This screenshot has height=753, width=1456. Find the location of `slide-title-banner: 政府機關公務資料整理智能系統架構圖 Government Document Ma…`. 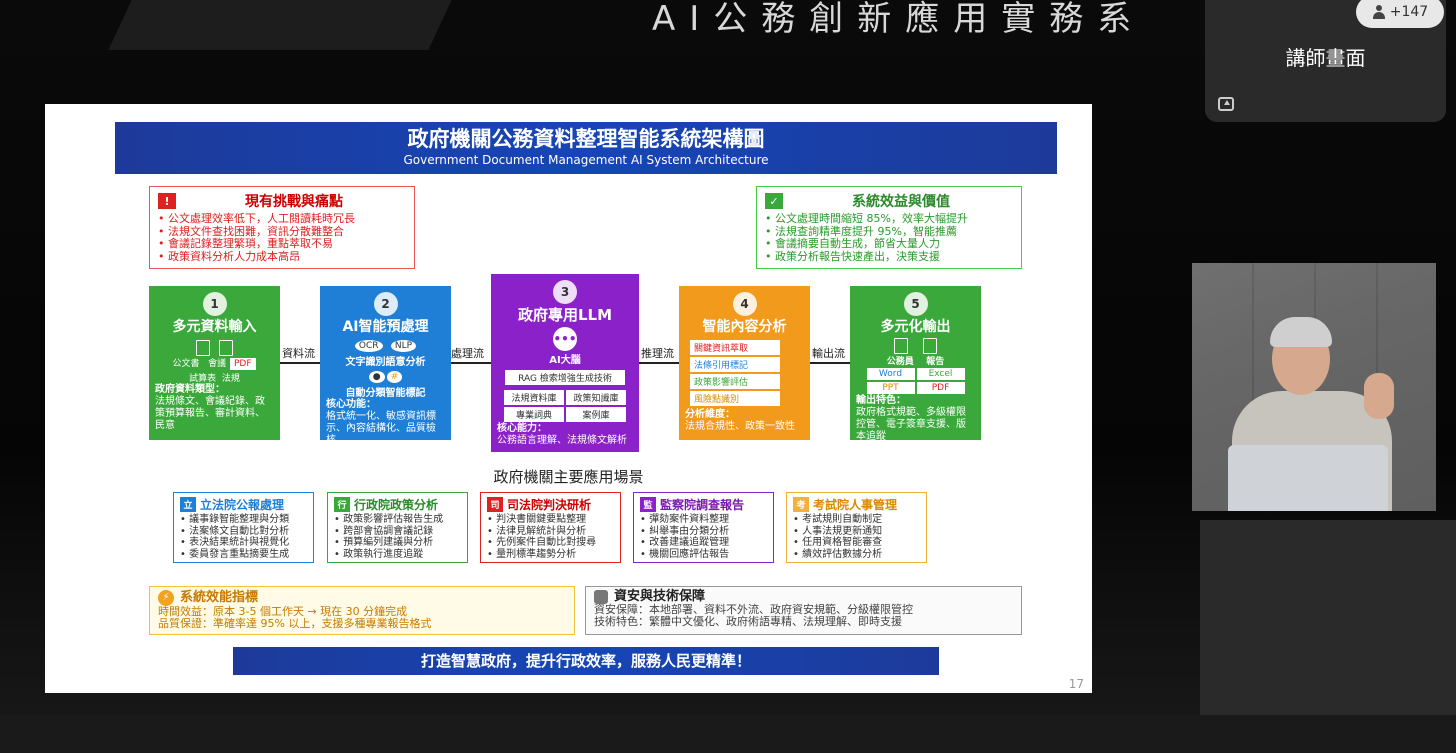

slide-title-banner: 政府機關公務資料整理智能系統架構圖 Government Document Ma… is located at coordinates (586, 148).